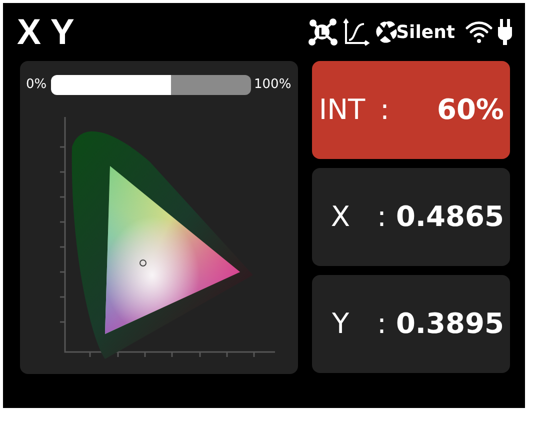 The height and width of the screenshot is (424, 535). Describe the element at coordinates (479, 32) in the screenshot. I see `wifi-icon` at that location.